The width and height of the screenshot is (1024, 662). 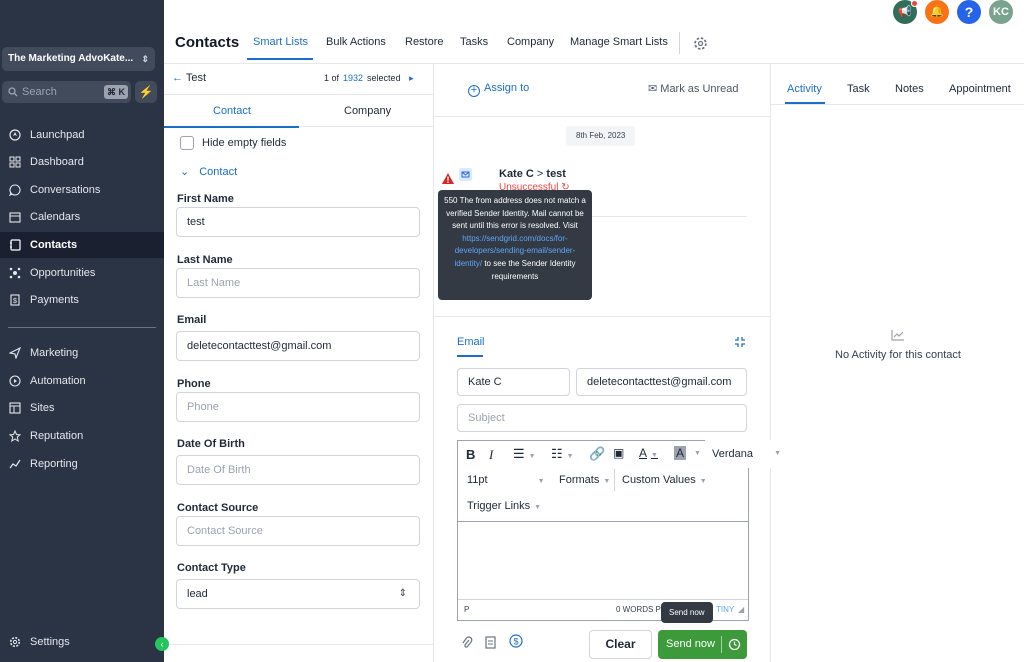 I want to click on sidebar-item-opportunities: Opportunities, so click(x=82, y=273).